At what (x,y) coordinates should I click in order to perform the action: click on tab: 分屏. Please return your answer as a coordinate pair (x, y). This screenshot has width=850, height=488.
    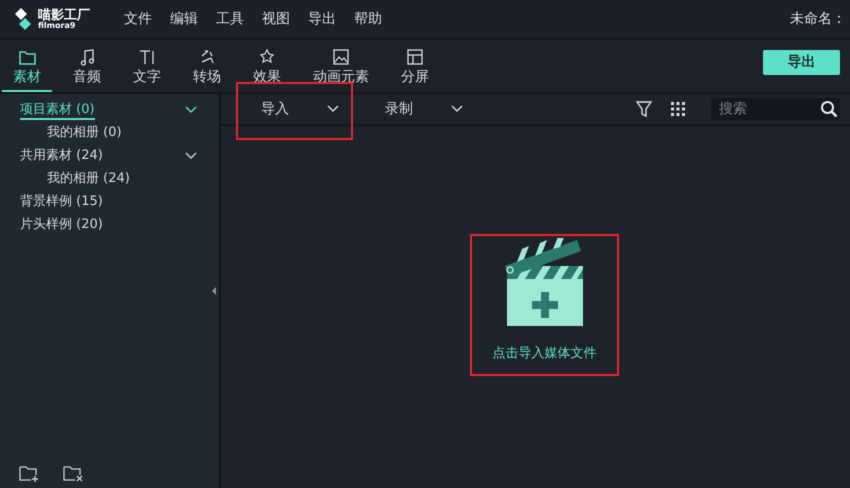
    Looking at the image, I should click on (415, 66).